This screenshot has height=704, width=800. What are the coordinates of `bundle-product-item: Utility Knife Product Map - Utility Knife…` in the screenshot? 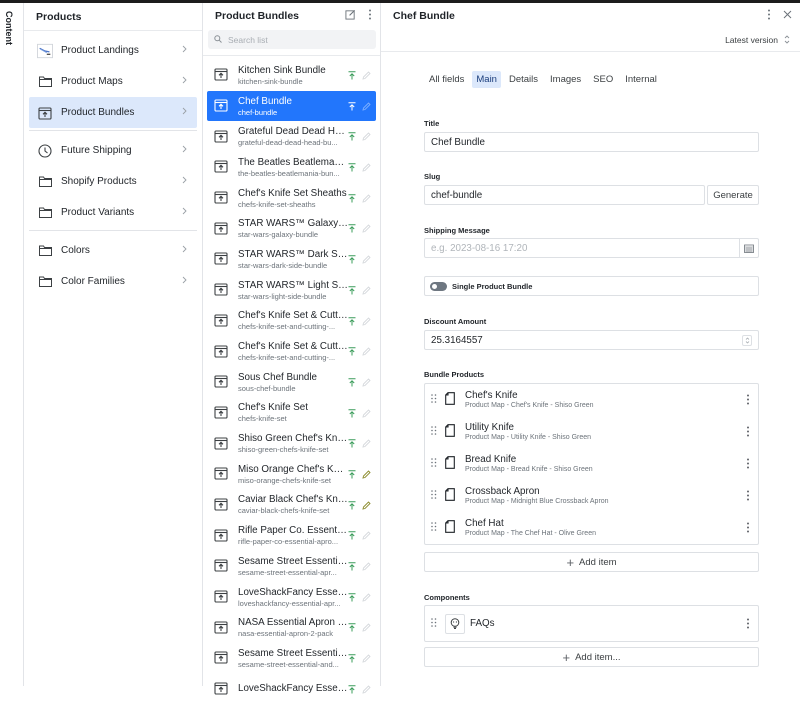 It's located at (591, 432).